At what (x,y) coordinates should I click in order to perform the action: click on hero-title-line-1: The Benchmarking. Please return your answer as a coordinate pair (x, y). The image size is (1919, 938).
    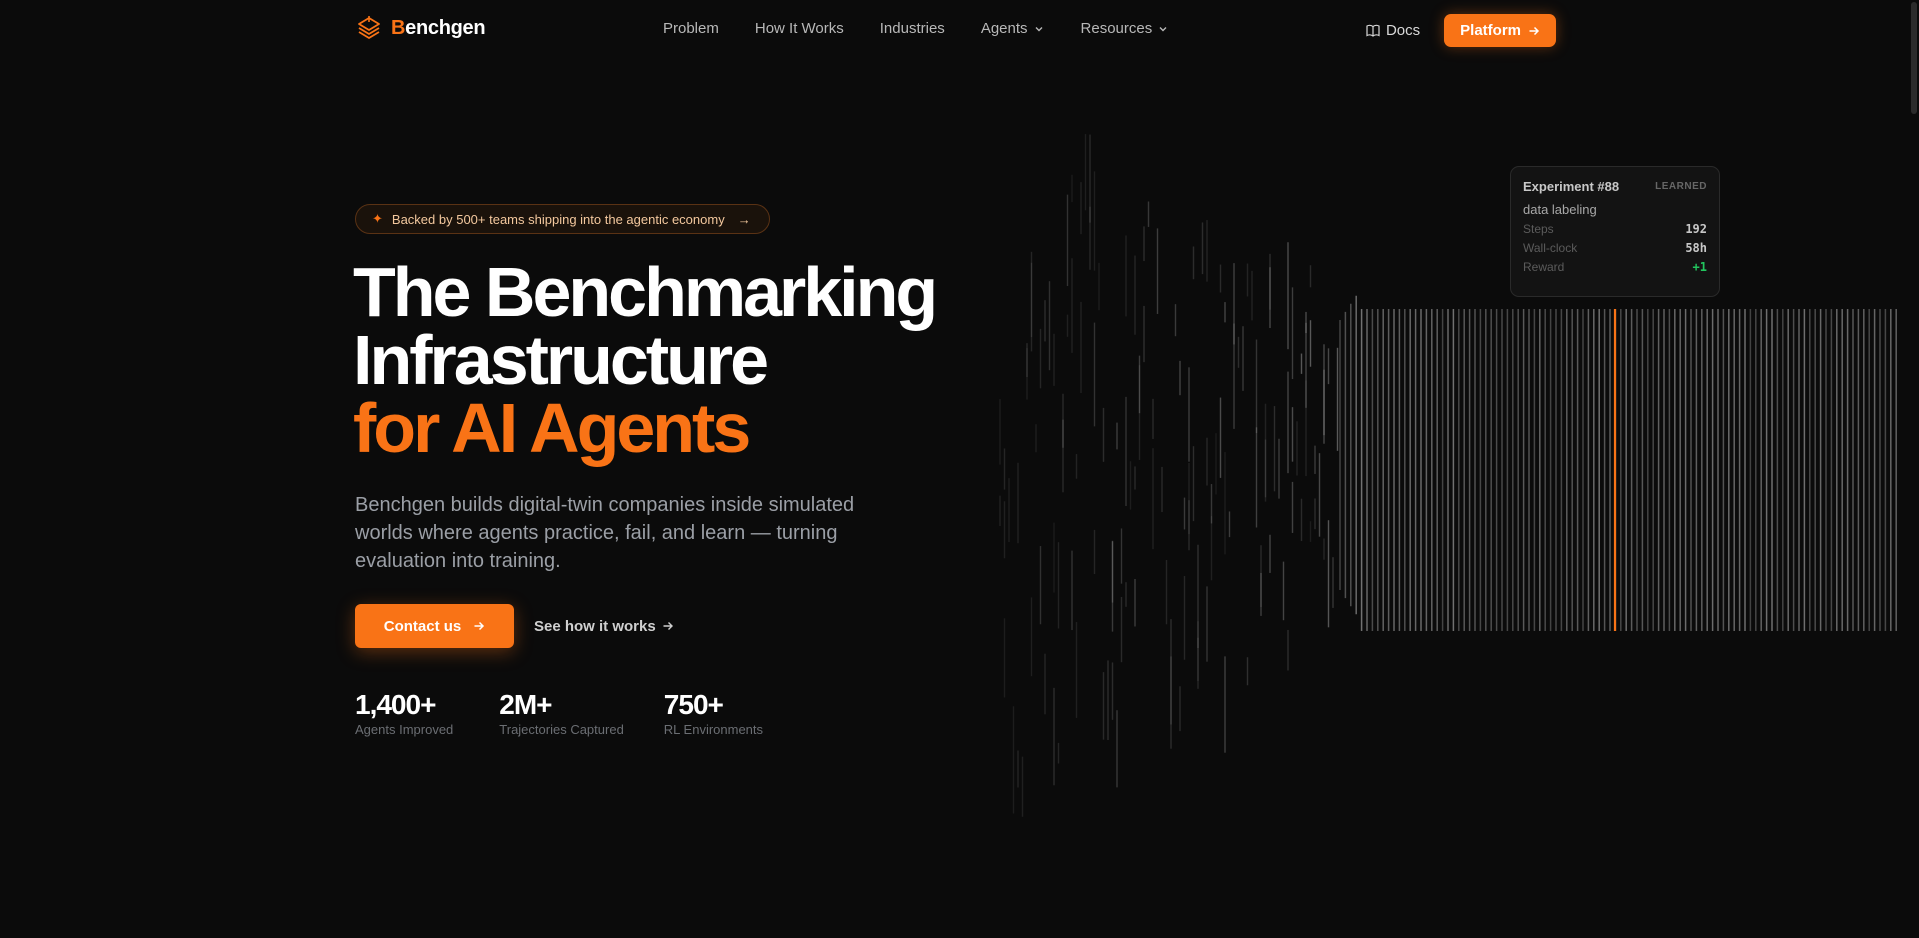
    Looking at the image, I should click on (645, 292).